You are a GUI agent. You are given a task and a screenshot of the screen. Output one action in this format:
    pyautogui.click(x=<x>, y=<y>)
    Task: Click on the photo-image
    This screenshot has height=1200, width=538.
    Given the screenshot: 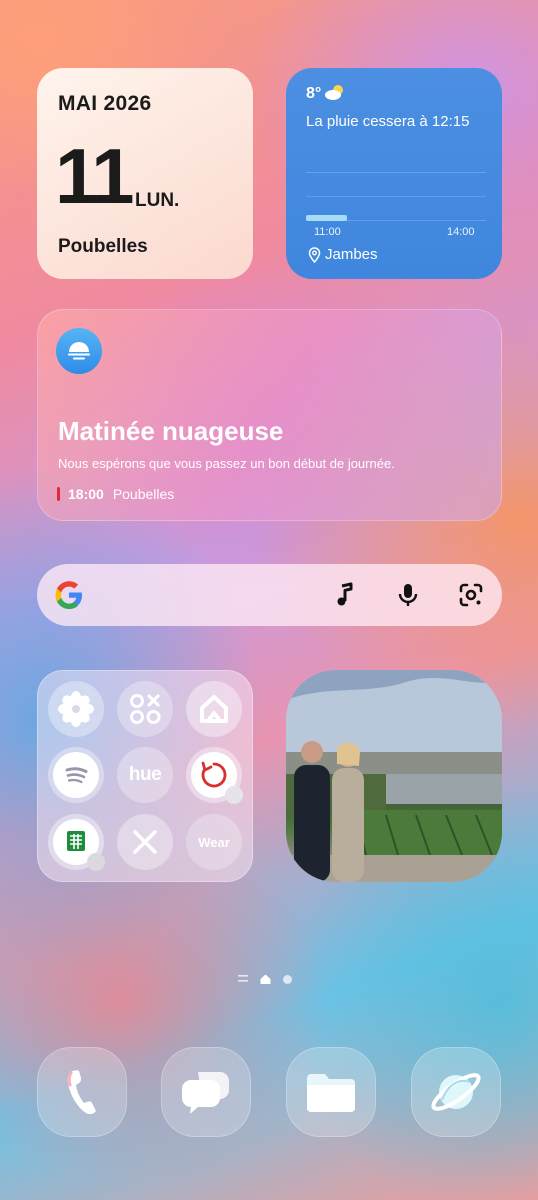 What is the action you would take?
    pyautogui.click(x=394, y=776)
    